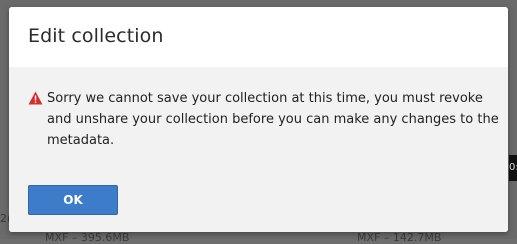 Image resolution: width=517 pixels, height=244 pixels. Describe the element at coordinates (399, 237) in the screenshot. I see `background-file-size-right: MXF – 142.7MB` at that location.